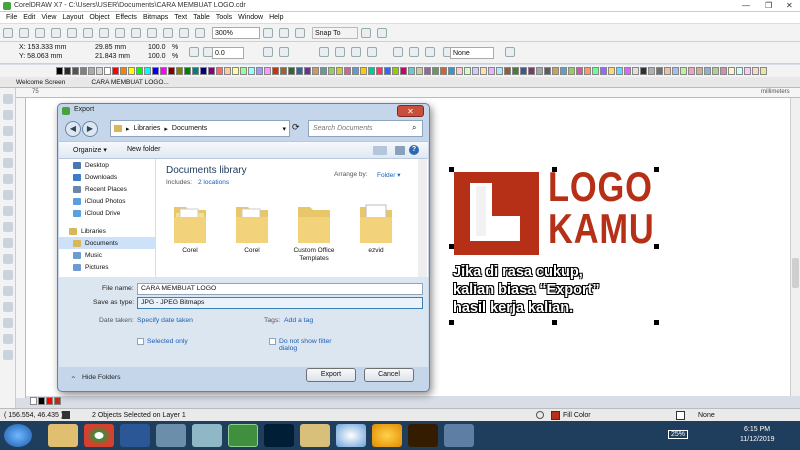 This screenshot has height=450, width=800. What do you see at coordinates (400, 150) in the screenshot?
I see `preview-pane-icon` at bounding box center [400, 150].